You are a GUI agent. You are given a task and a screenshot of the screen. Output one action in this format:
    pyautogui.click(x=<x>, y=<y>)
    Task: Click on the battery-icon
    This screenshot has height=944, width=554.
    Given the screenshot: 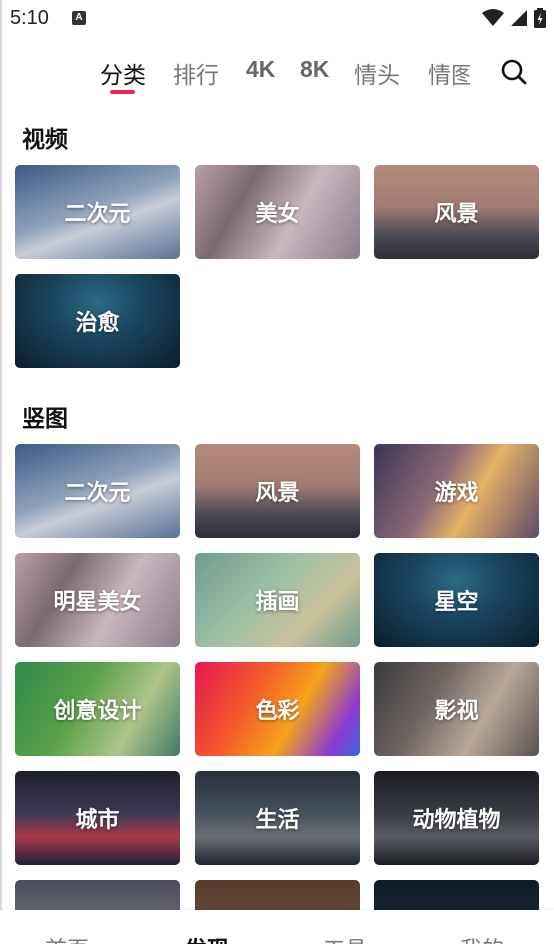 What is the action you would take?
    pyautogui.click(x=540, y=18)
    